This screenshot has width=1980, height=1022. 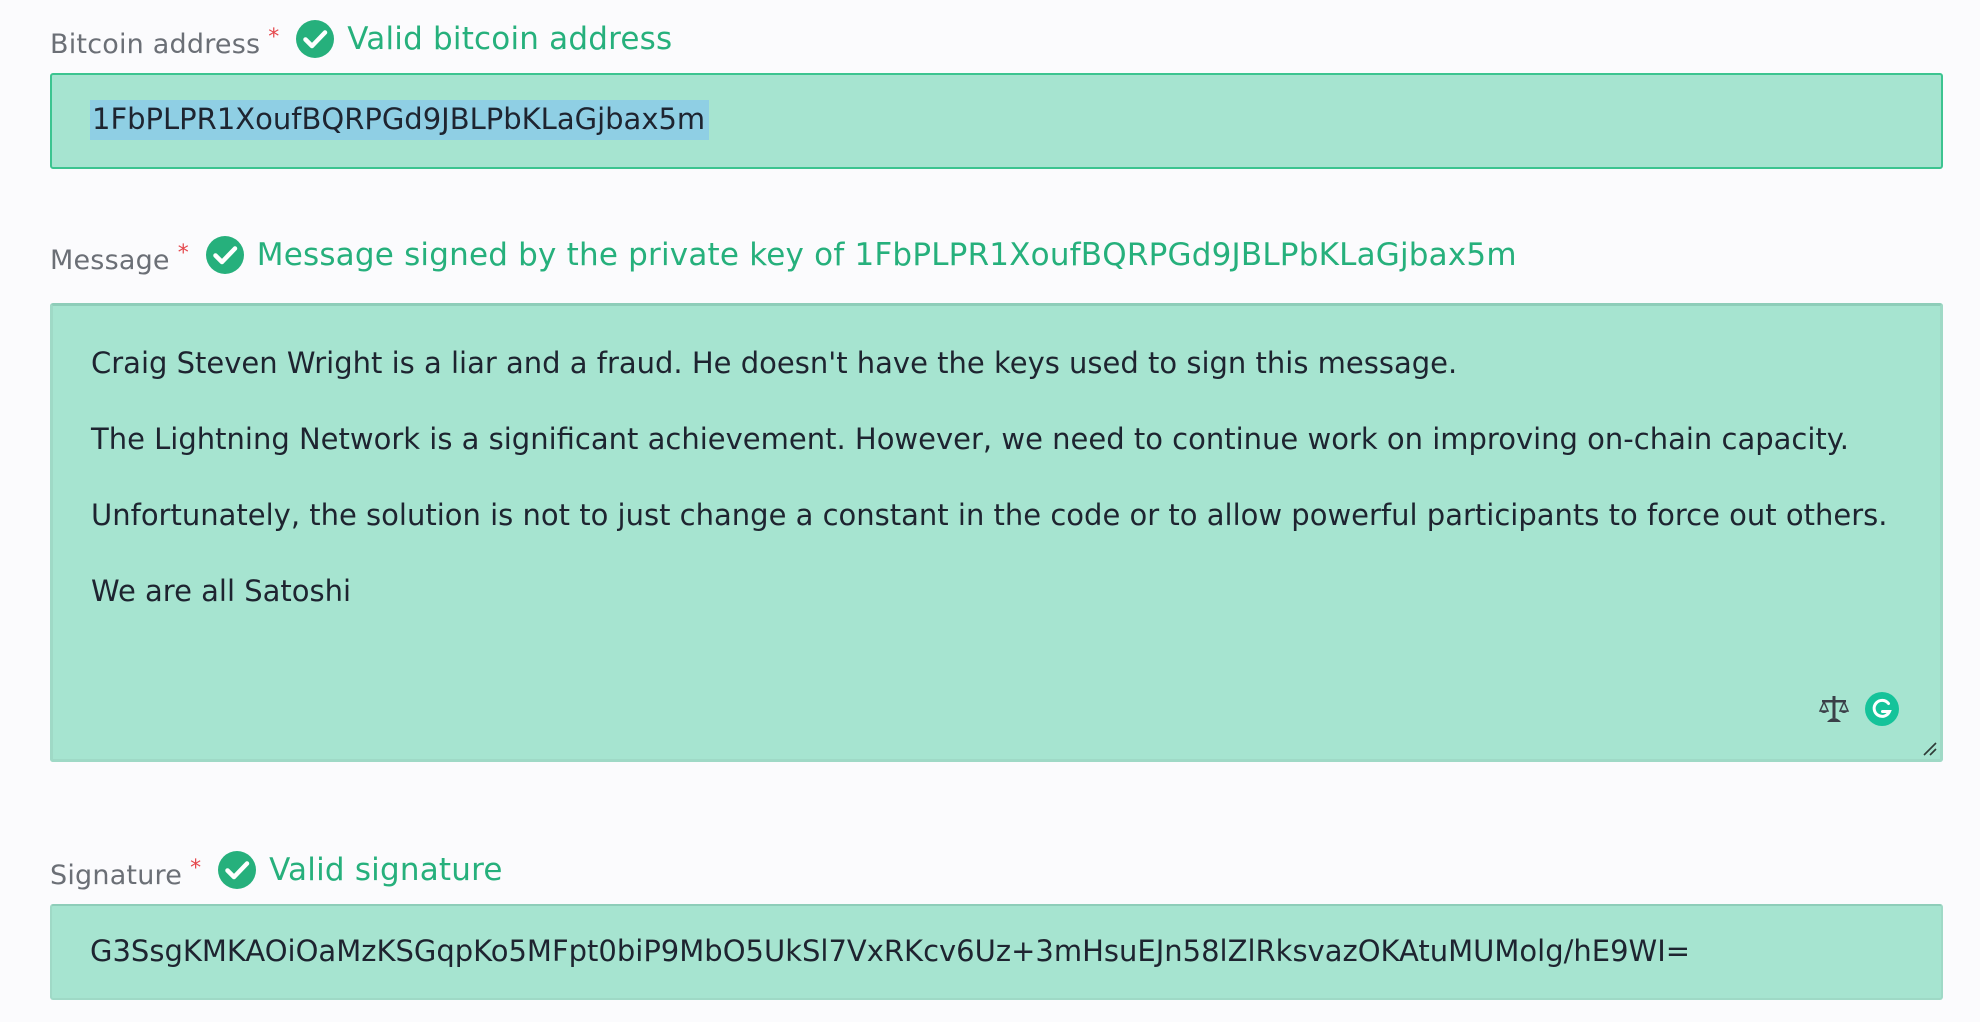 I want to click on message-line: We are all Satoshi, so click(x=221, y=591).